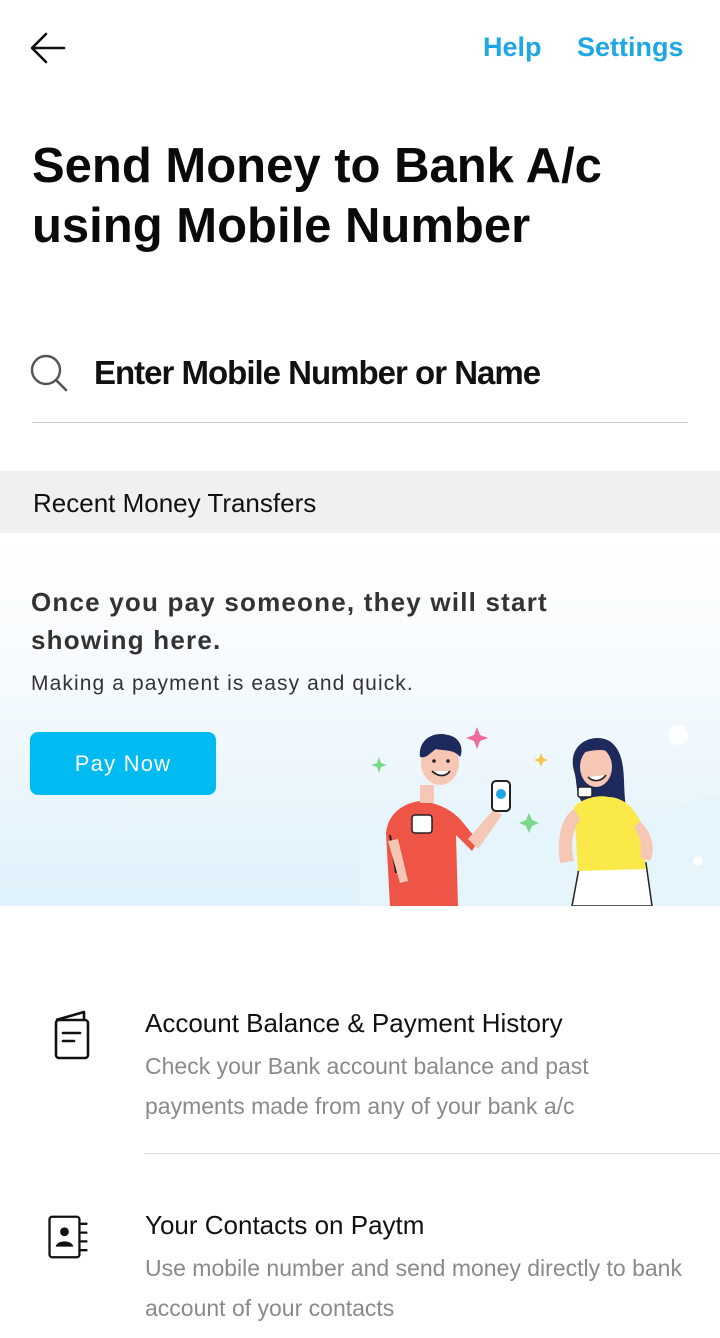  Describe the element at coordinates (49, 373) in the screenshot. I see `search-icon` at that location.